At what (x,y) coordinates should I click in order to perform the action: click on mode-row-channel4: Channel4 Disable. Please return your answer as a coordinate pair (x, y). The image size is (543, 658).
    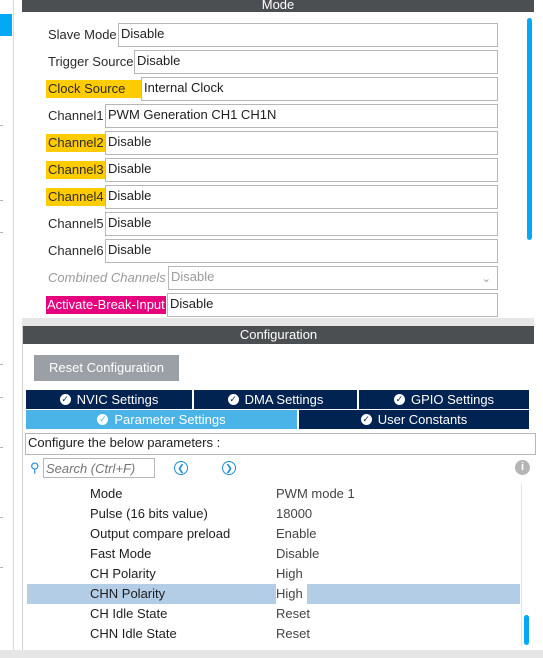
    Looking at the image, I should click on (272, 197).